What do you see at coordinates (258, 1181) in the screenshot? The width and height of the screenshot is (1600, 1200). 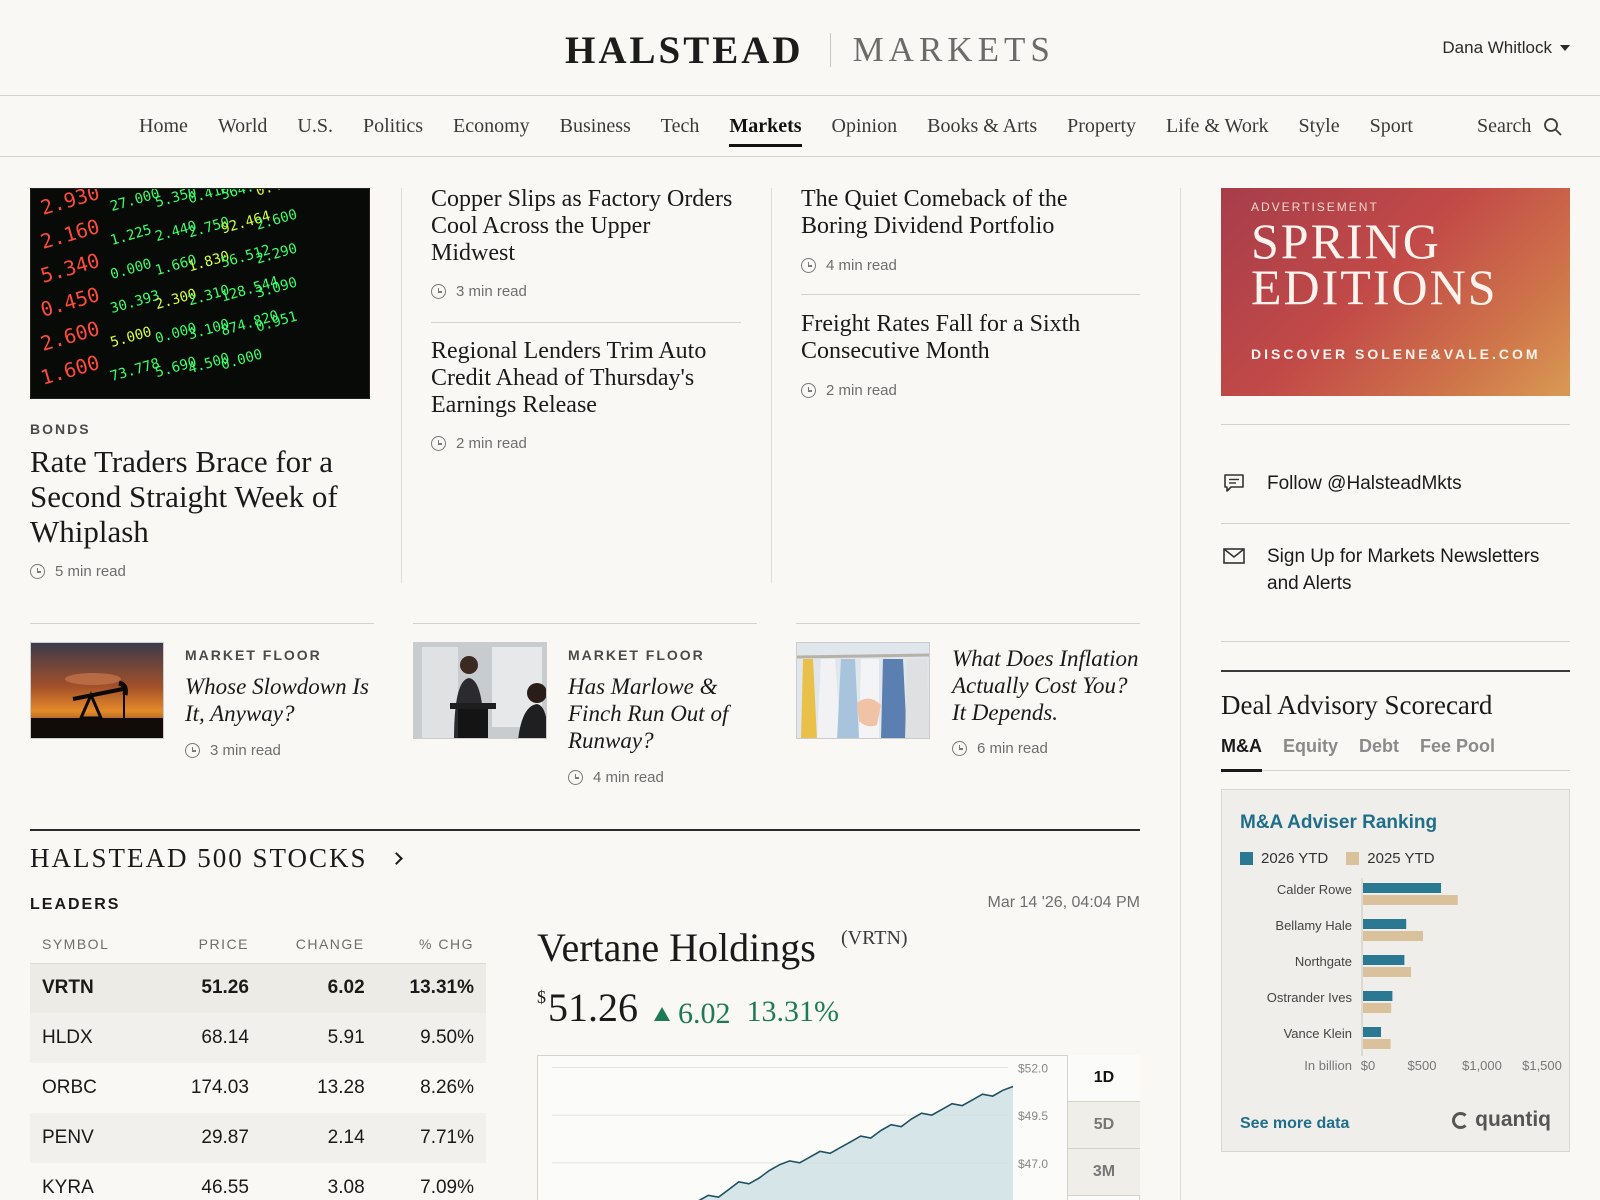 I see `table-row: KYRA 46.55 3.08 7.09%` at bounding box center [258, 1181].